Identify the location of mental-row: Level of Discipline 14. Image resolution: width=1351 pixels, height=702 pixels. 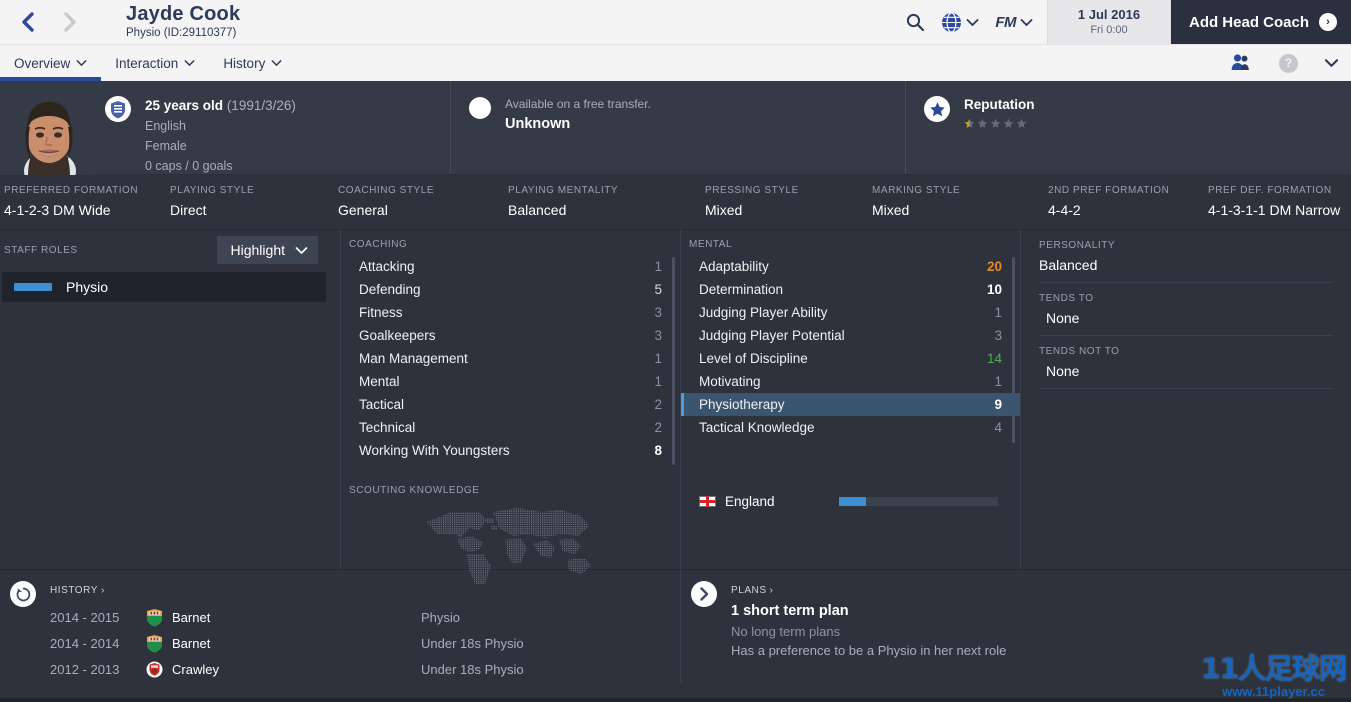
(850, 358).